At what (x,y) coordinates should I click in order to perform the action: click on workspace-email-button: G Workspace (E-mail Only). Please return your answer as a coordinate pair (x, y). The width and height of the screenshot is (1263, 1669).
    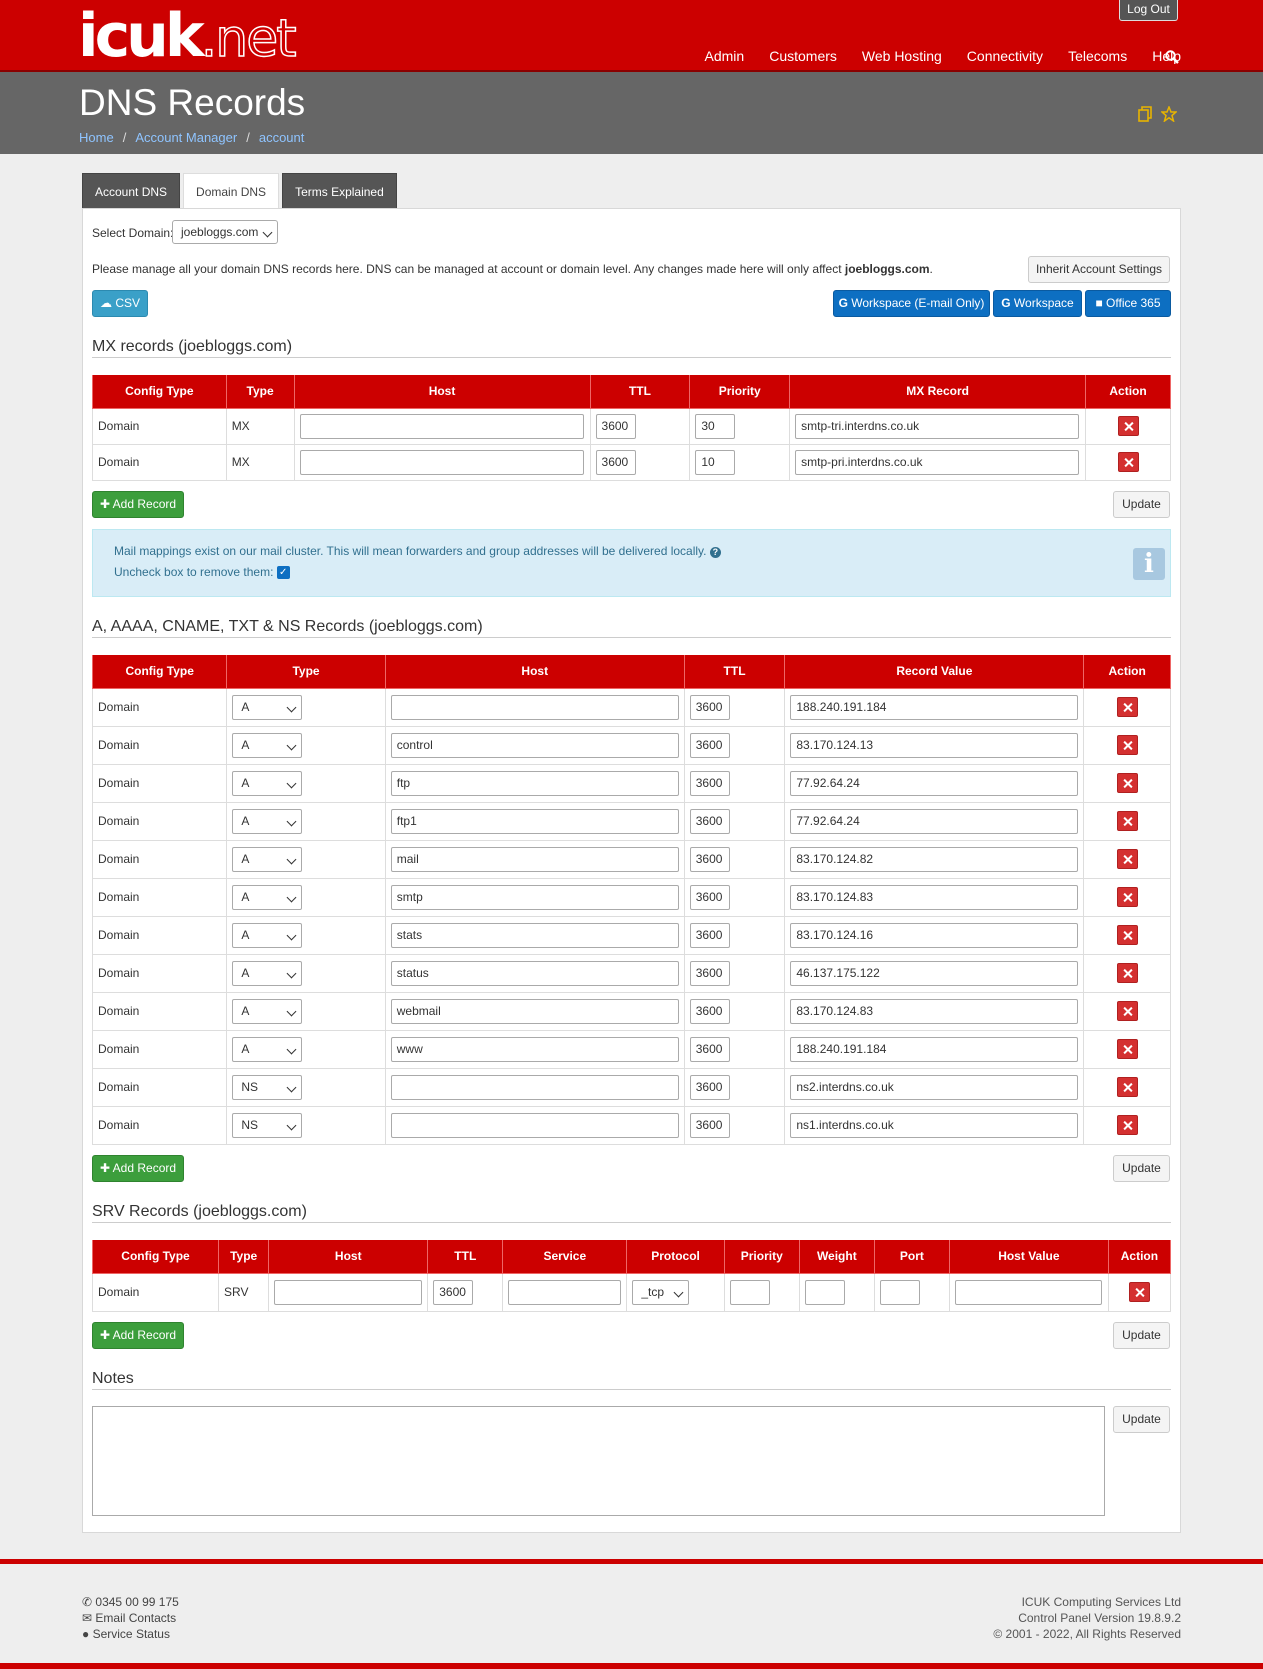
    Looking at the image, I should click on (911, 303).